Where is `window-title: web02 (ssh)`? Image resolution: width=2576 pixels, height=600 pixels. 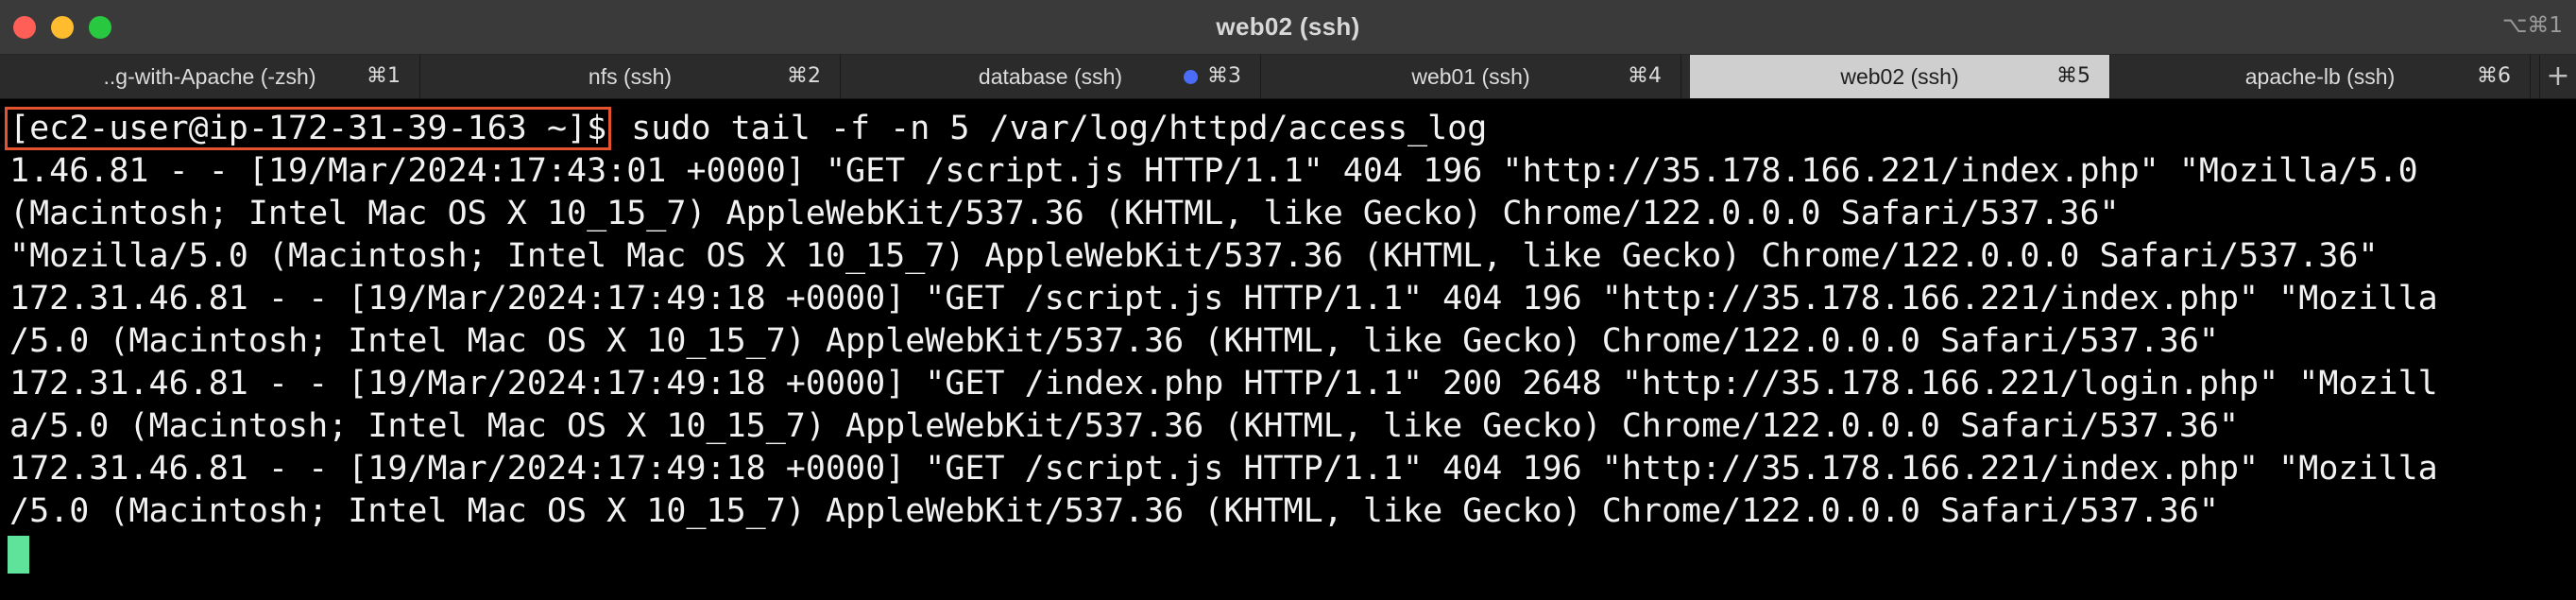 window-title: web02 (ssh) is located at coordinates (1288, 26).